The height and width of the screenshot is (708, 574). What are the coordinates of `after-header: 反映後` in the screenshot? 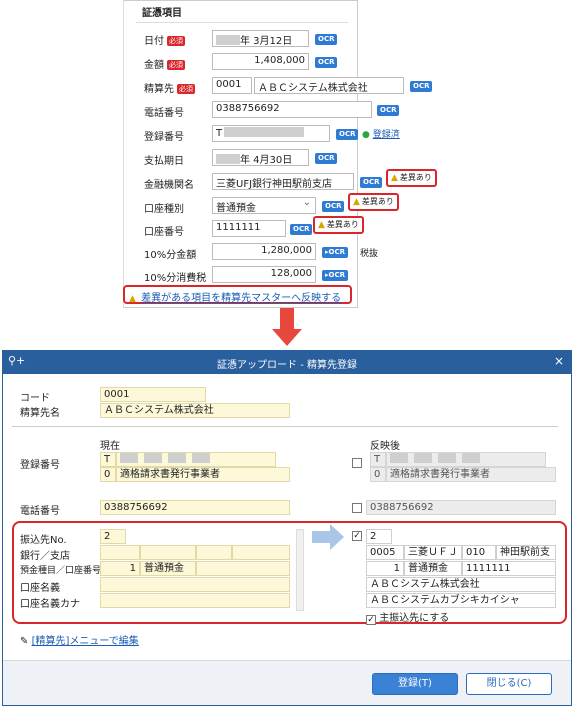 It's located at (385, 446).